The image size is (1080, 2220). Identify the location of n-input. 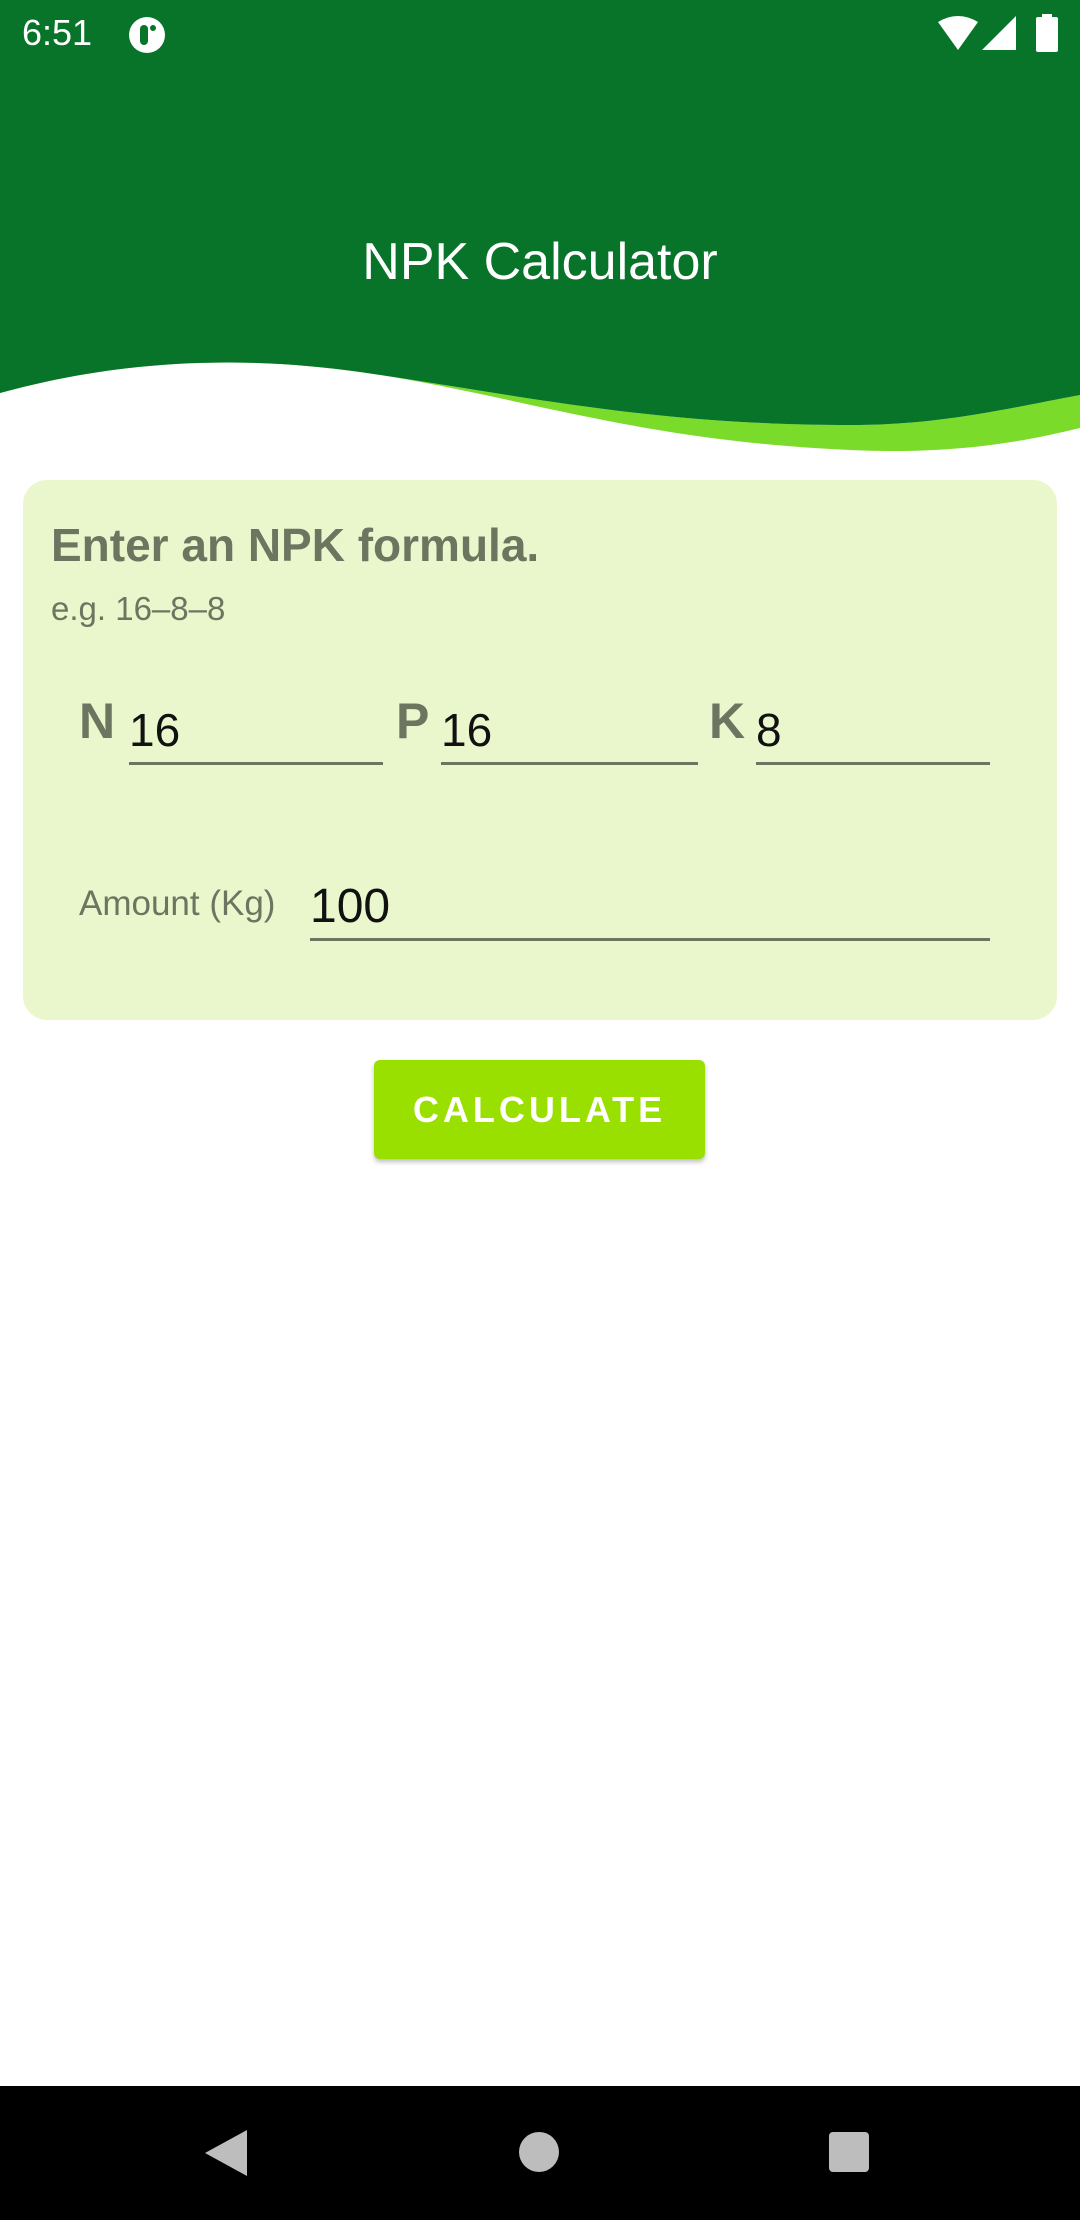
(256, 731).